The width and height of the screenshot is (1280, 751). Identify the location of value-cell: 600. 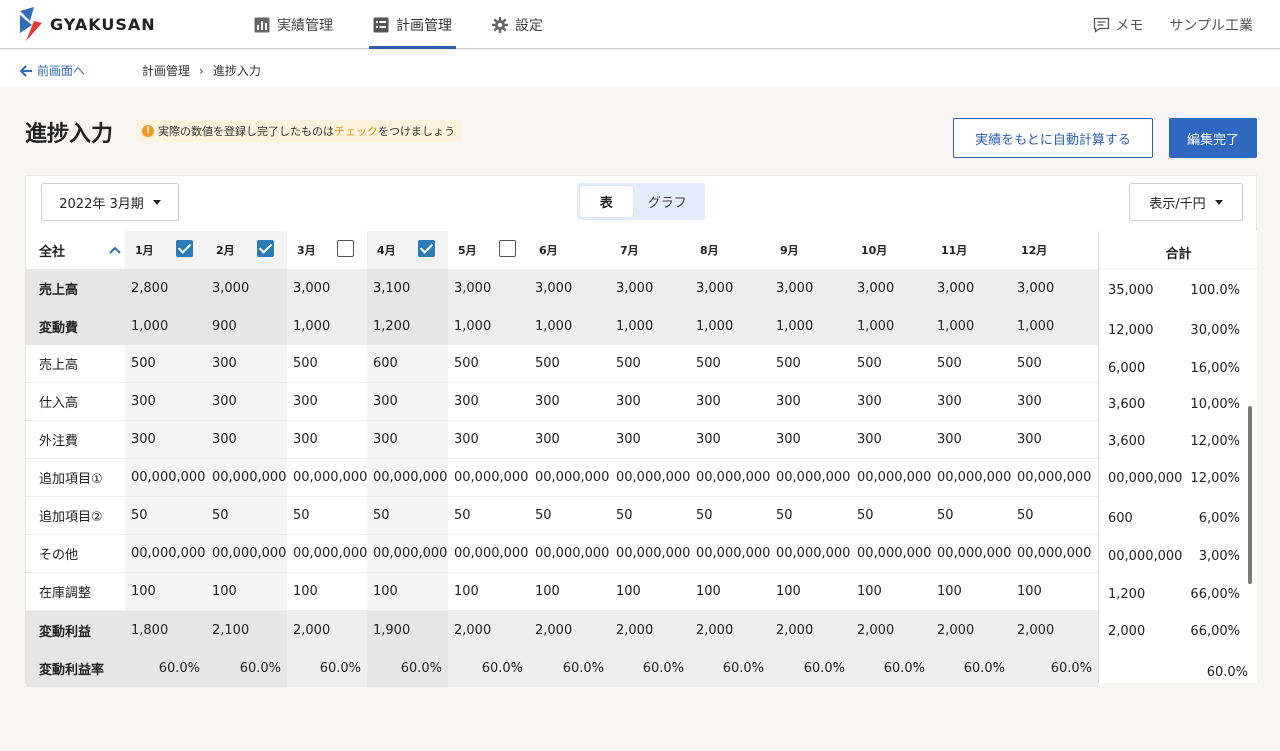
(407, 364).